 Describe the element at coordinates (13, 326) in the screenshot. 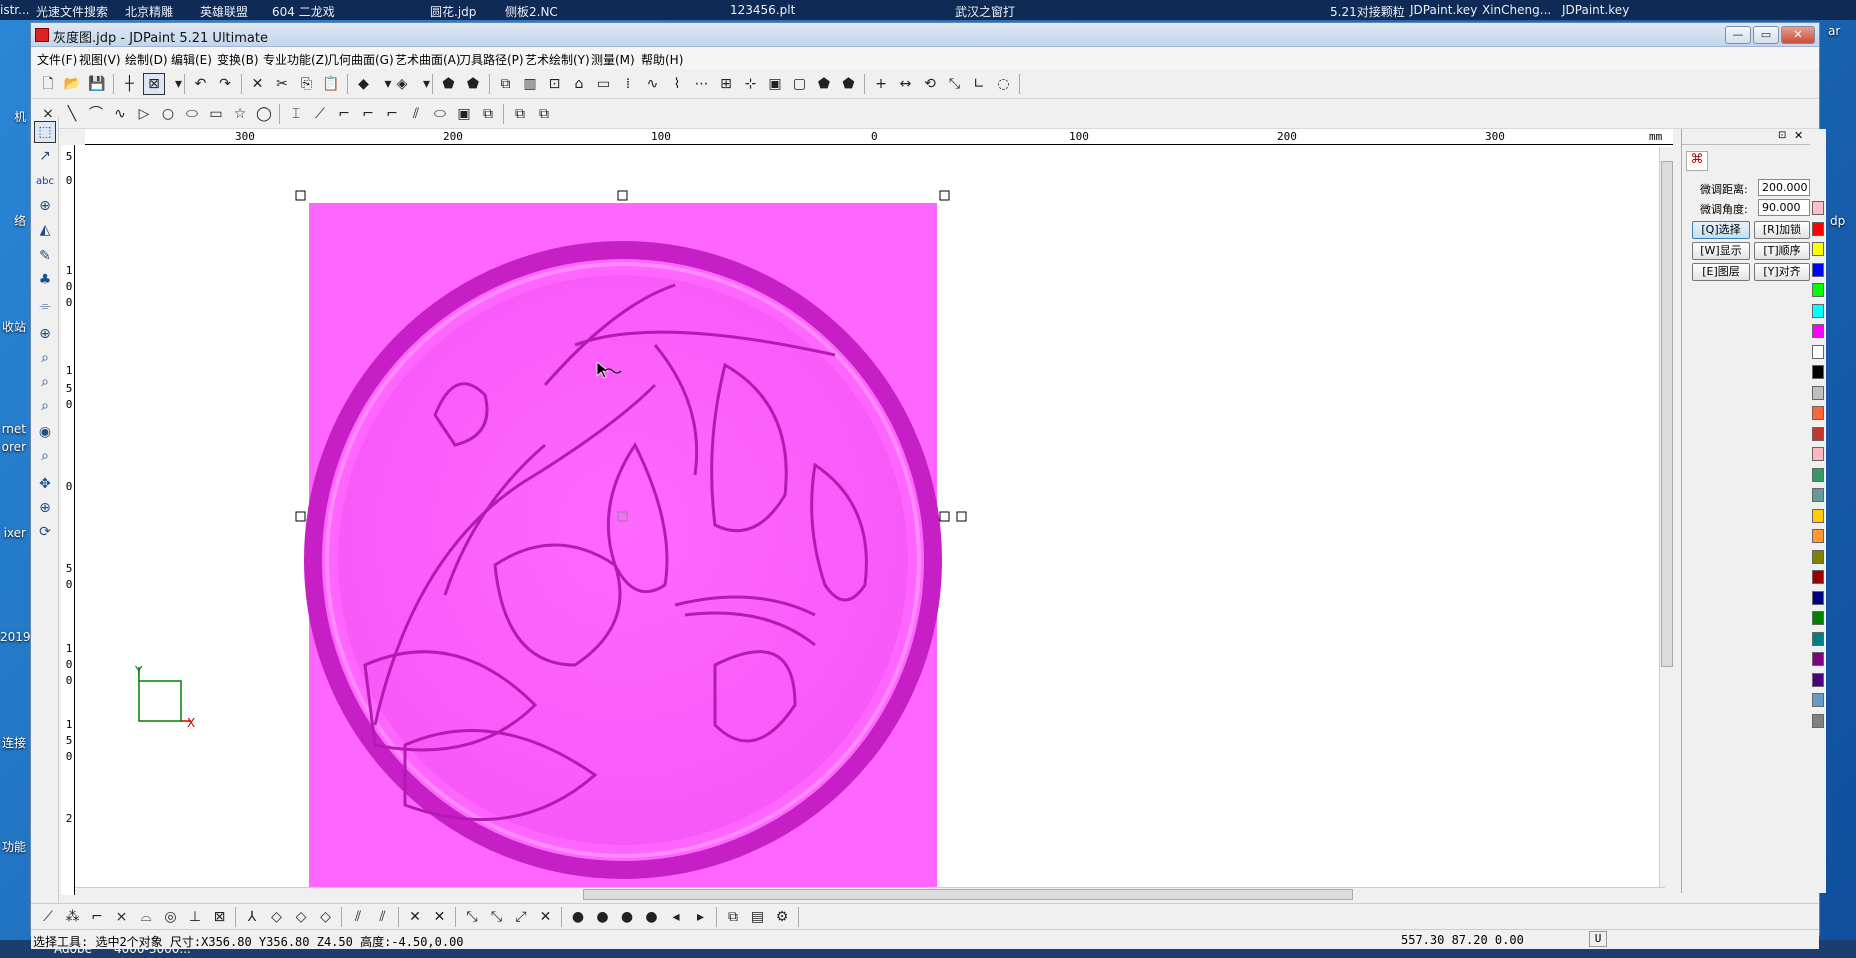

I see `desktop-icon-label: 收站` at that location.